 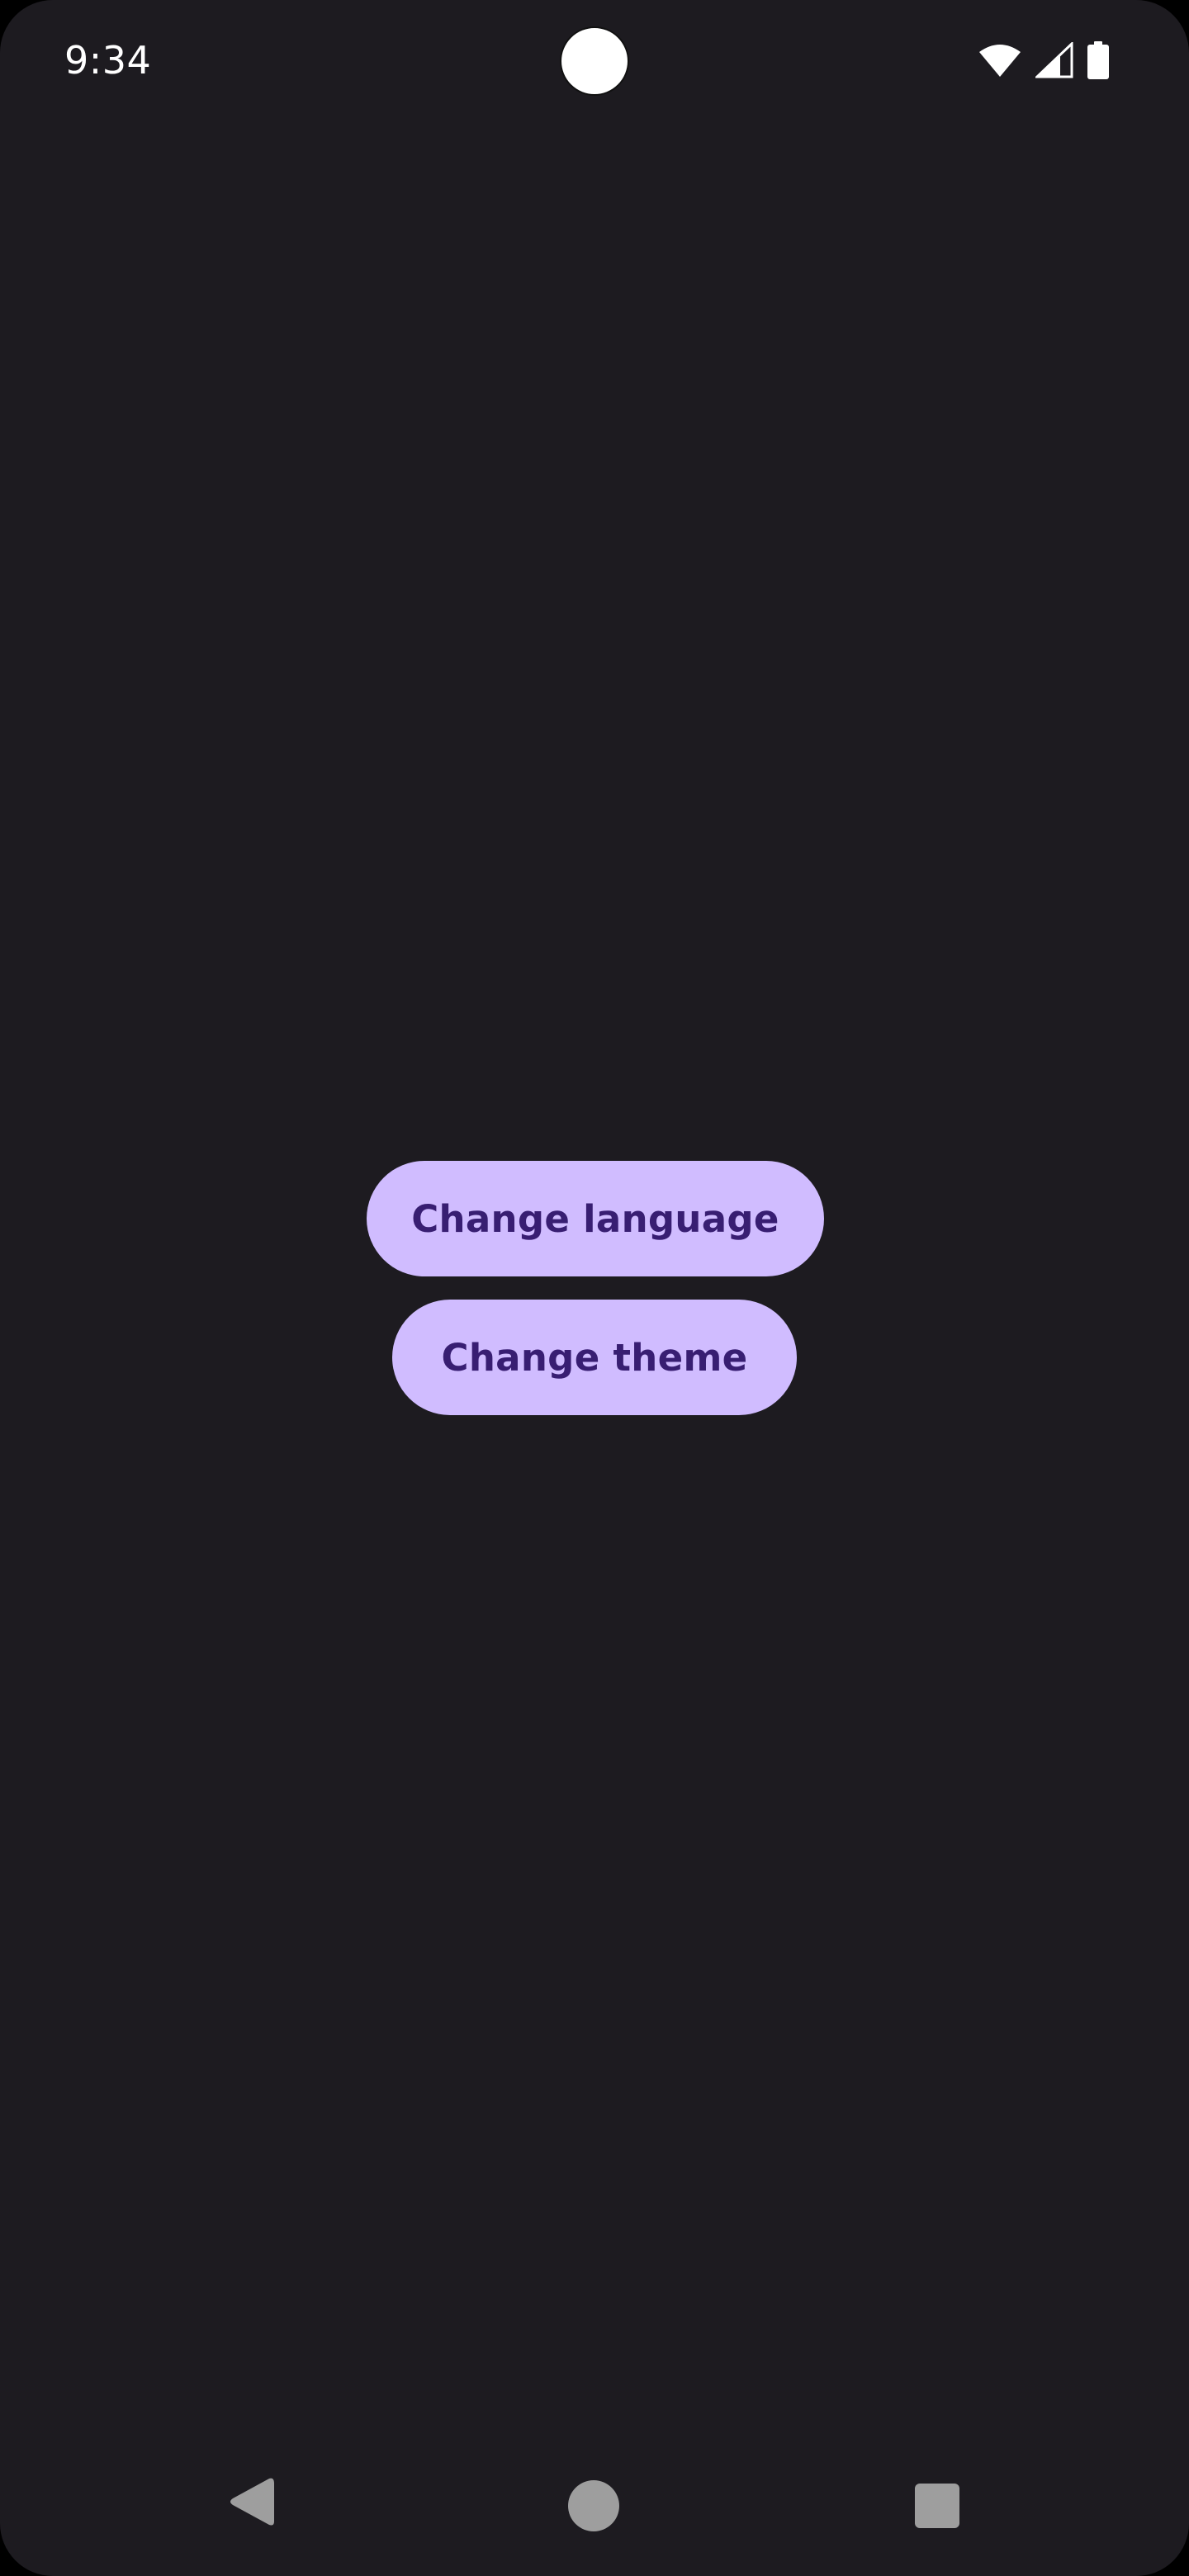 What do you see at coordinates (251, 2503) in the screenshot?
I see `back-icon` at bounding box center [251, 2503].